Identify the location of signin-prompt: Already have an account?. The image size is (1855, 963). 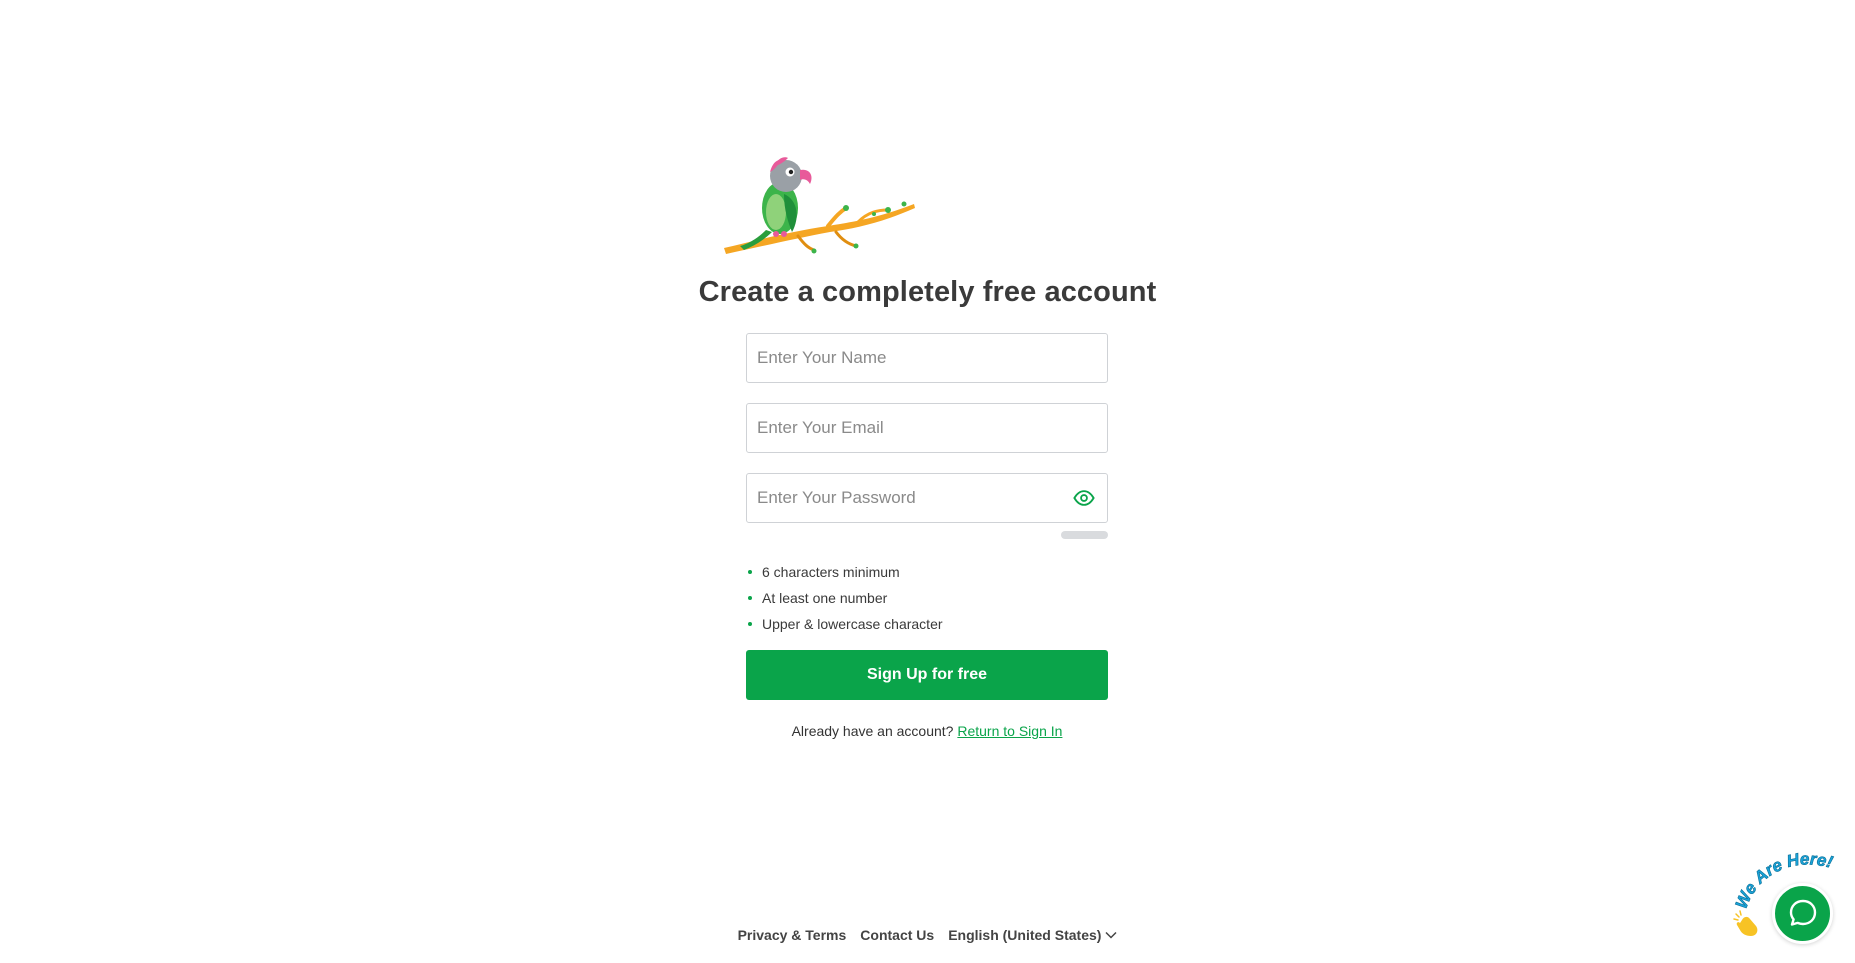
(872, 731).